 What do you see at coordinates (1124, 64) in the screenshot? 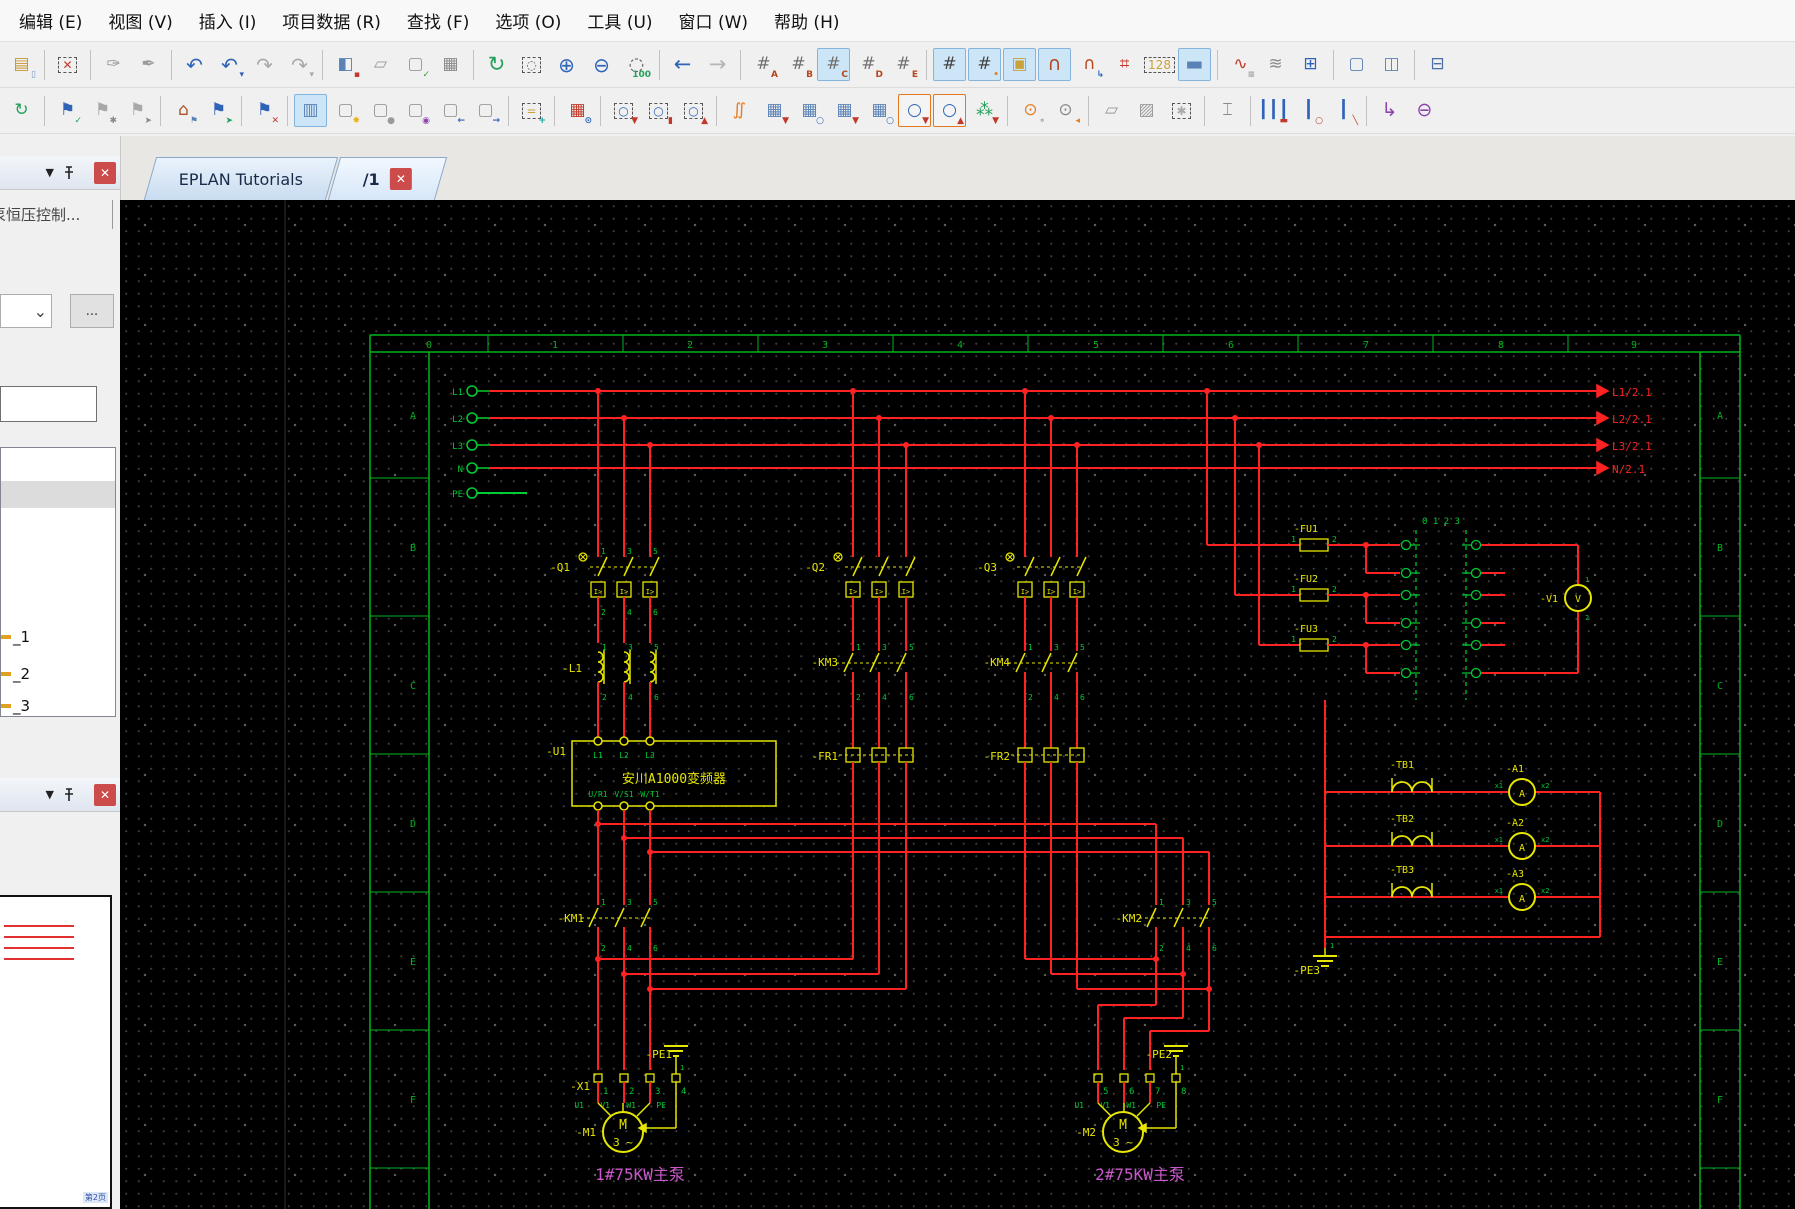
I see `branch-symbol-icon: ⌗` at bounding box center [1124, 64].